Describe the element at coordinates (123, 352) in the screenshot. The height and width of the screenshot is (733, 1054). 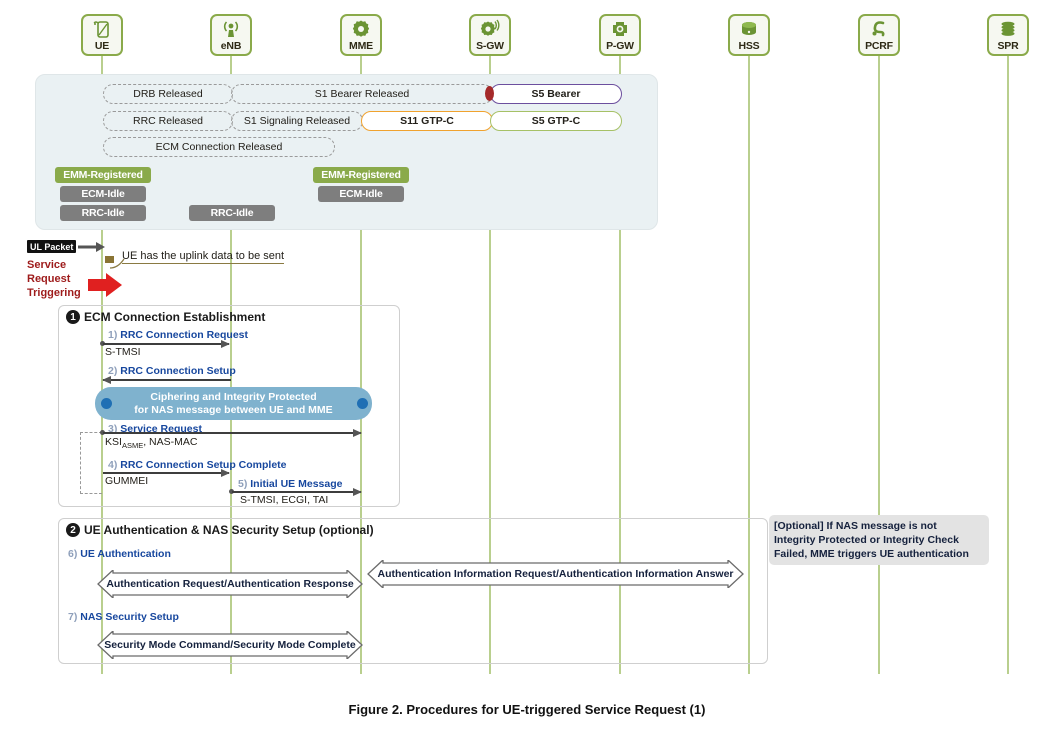
I see `msg-1-params: S-TMSI` at that location.